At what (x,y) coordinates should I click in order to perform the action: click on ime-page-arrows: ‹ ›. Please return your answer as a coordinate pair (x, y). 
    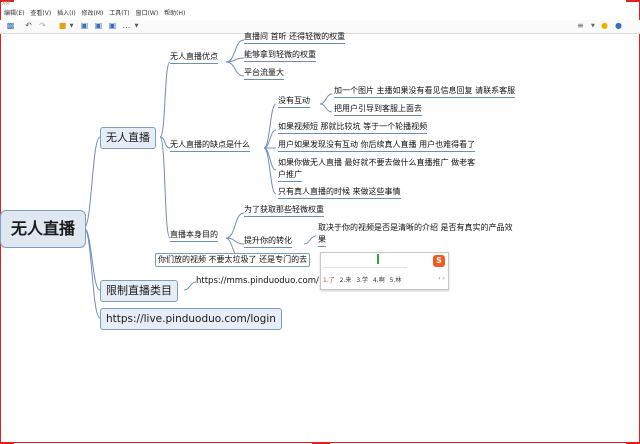
    Looking at the image, I should click on (441, 278).